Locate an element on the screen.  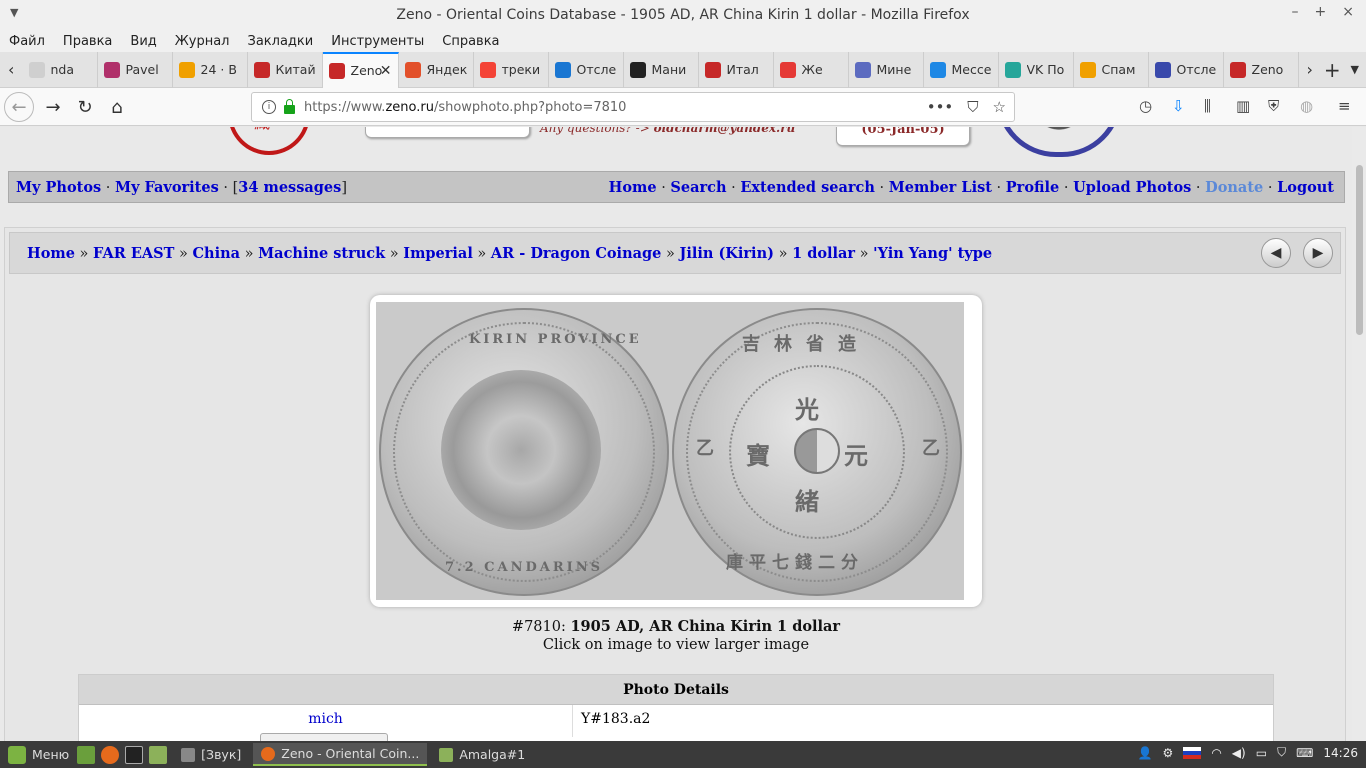
history-clock-icon: ◷ is located at coordinates (1145, 106).